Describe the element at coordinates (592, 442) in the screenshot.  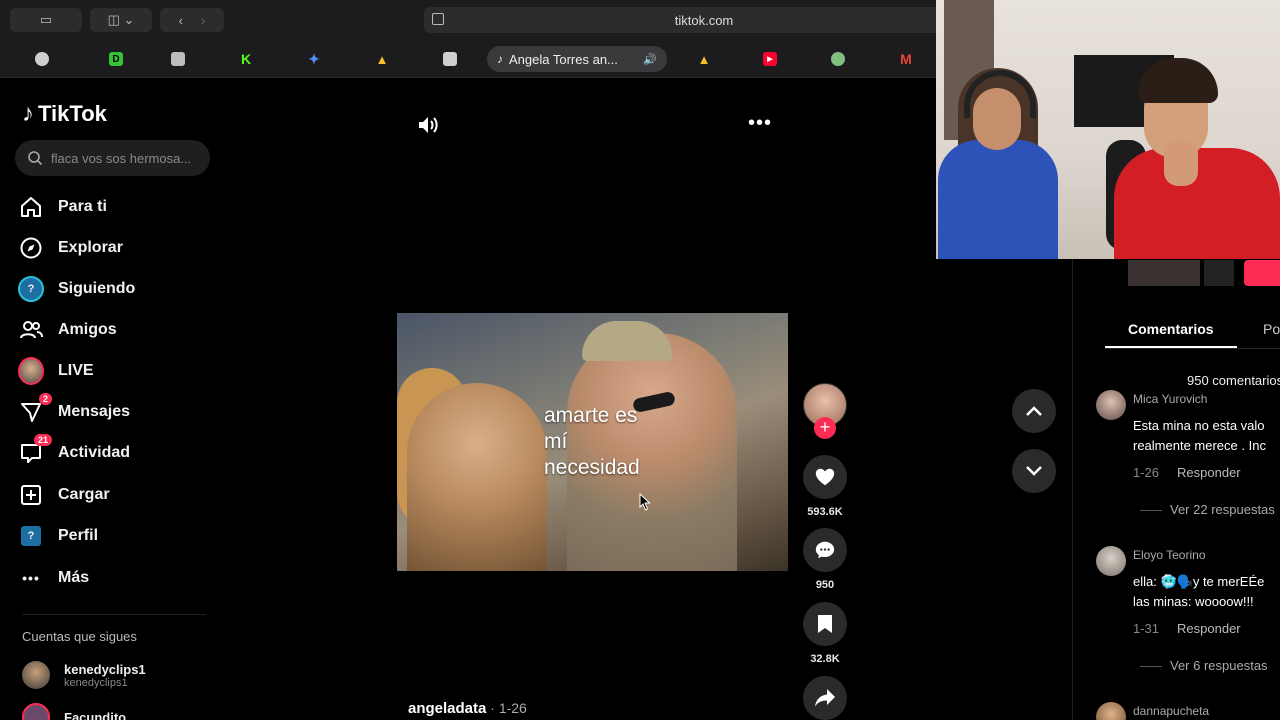
I see `video-player: amarte es mí necesidad` at that location.